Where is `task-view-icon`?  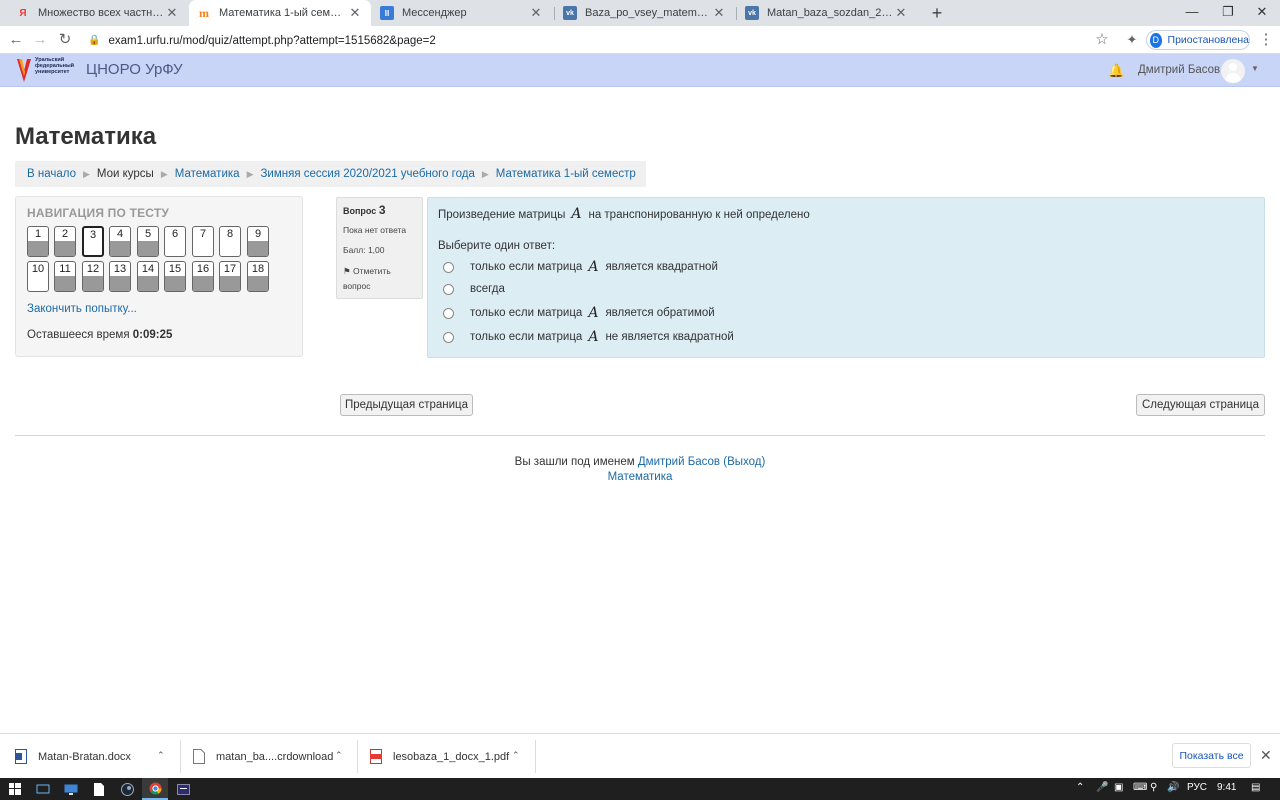
task-view-icon is located at coordinates (43, 789).